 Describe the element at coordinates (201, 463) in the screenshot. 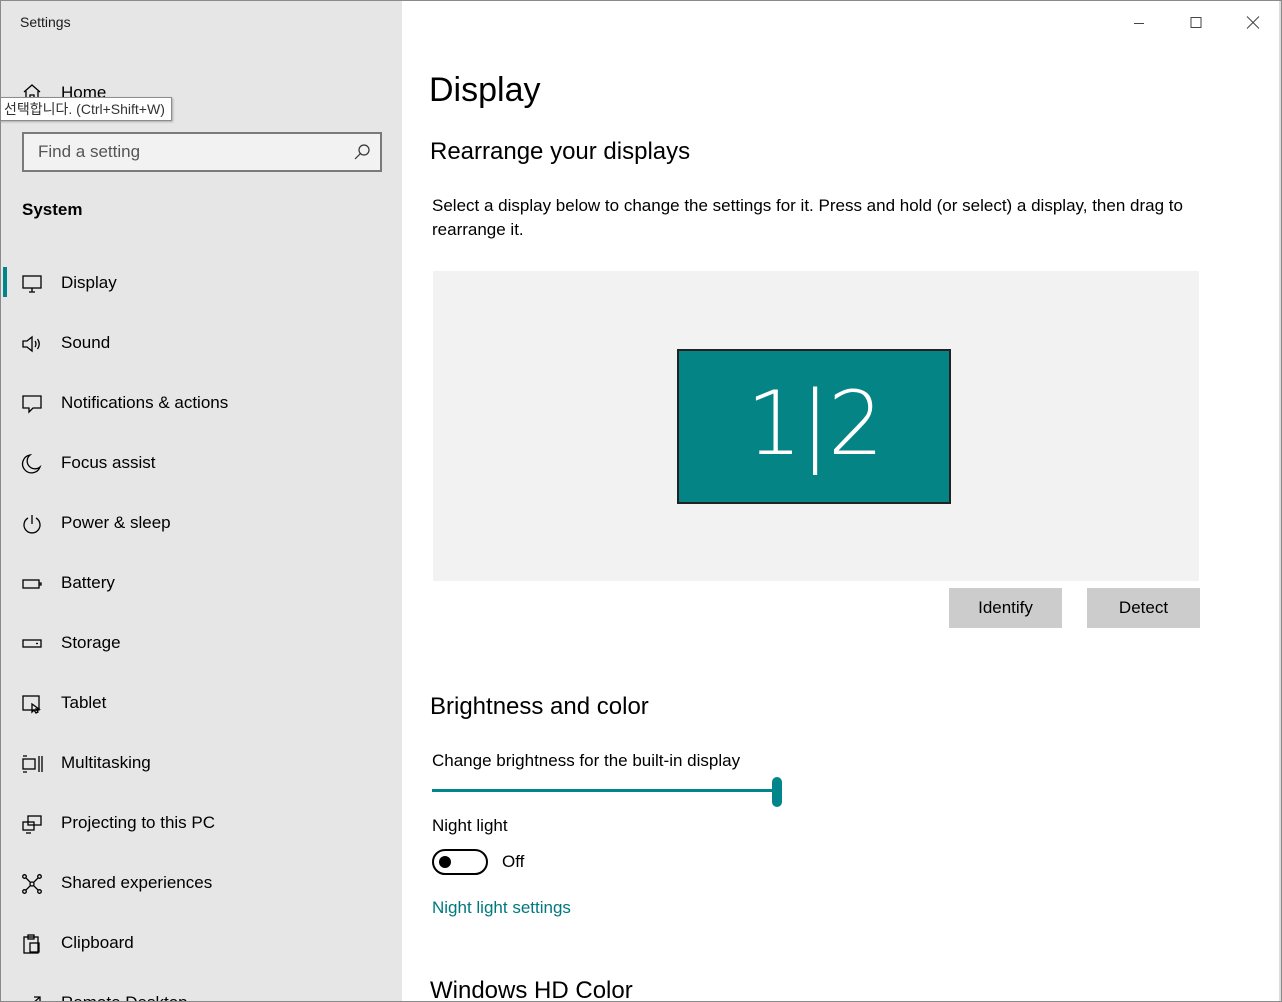

I see `sidebar-item-focus-assist: Focus assist` at that location.